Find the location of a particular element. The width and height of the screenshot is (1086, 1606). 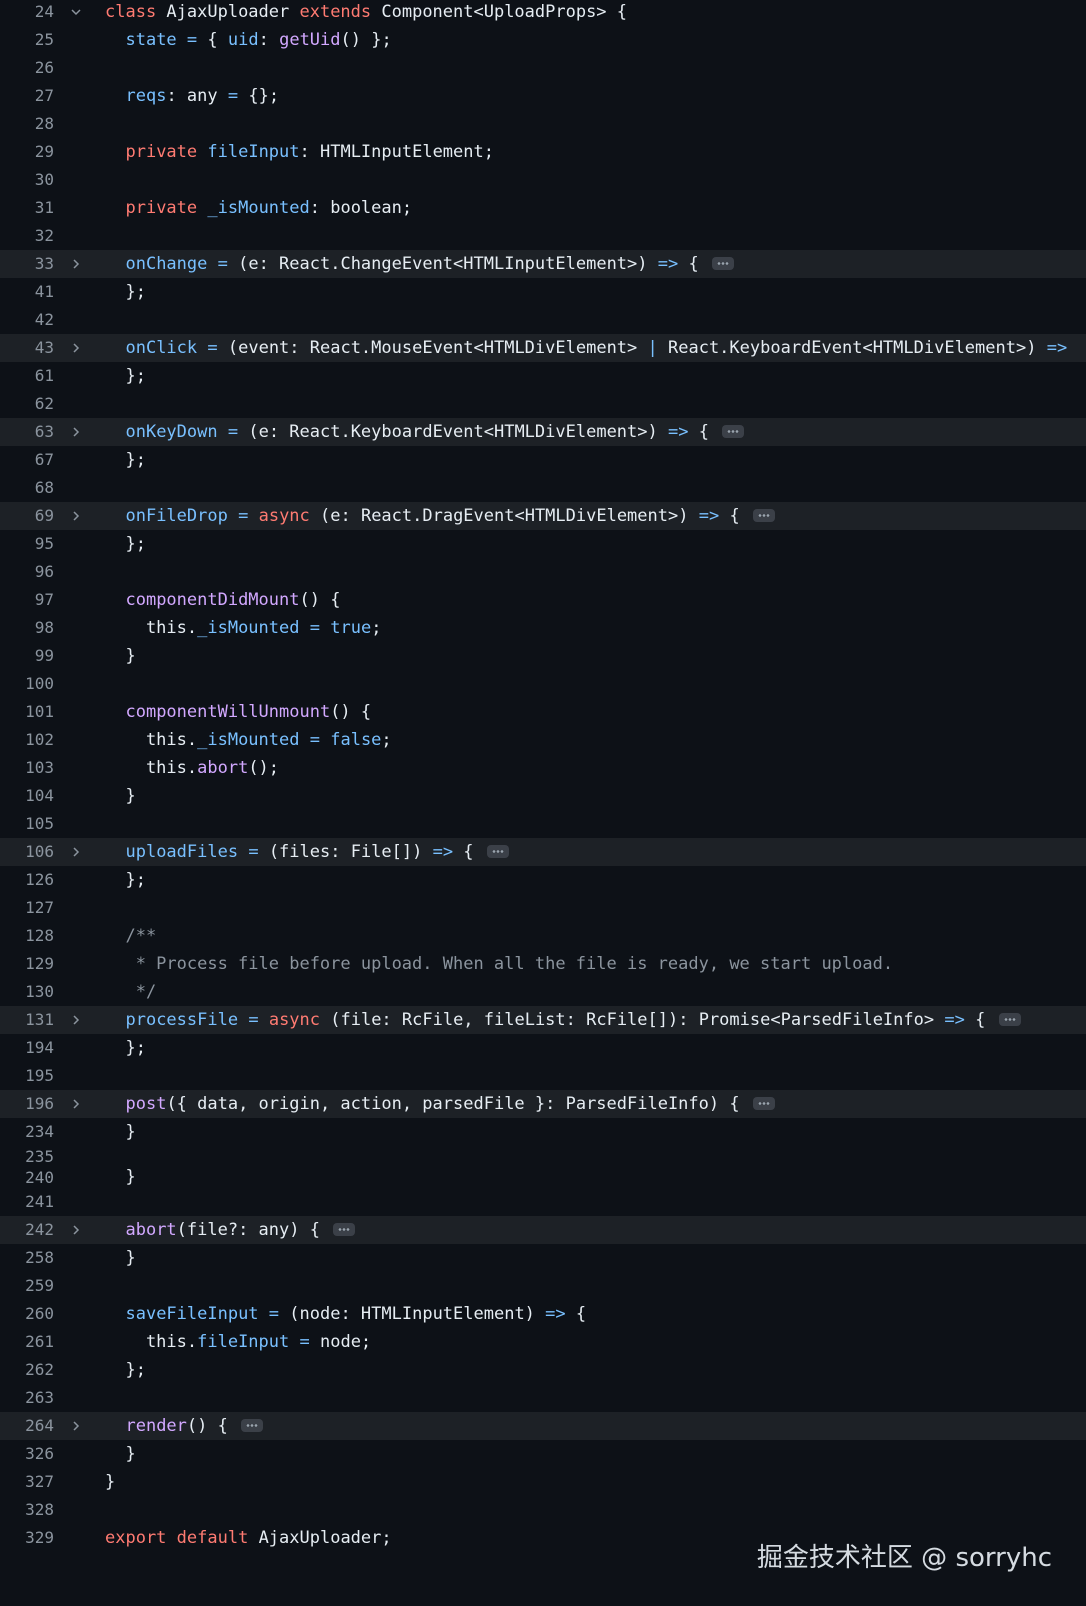

code-line: 41 }; is located at coordinates (543, 292).